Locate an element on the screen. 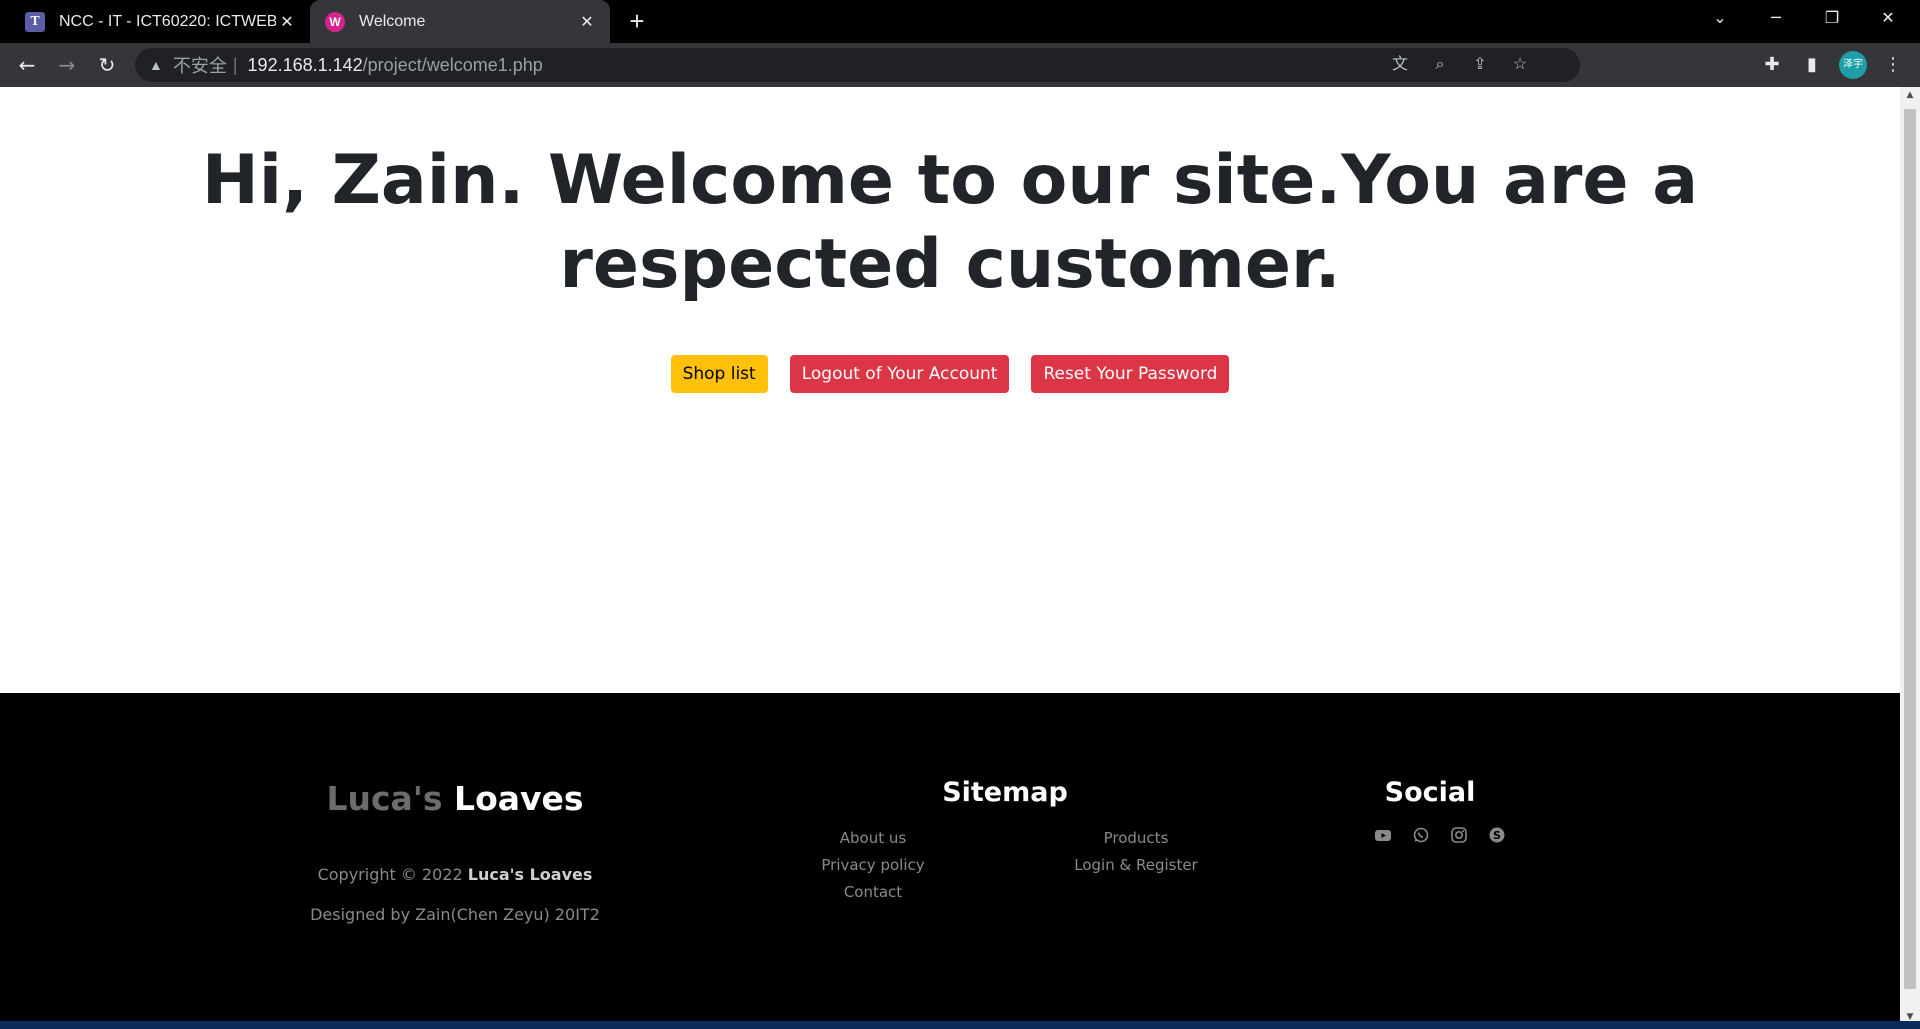  taskbar-edge is located at coordinates (960, 1025).